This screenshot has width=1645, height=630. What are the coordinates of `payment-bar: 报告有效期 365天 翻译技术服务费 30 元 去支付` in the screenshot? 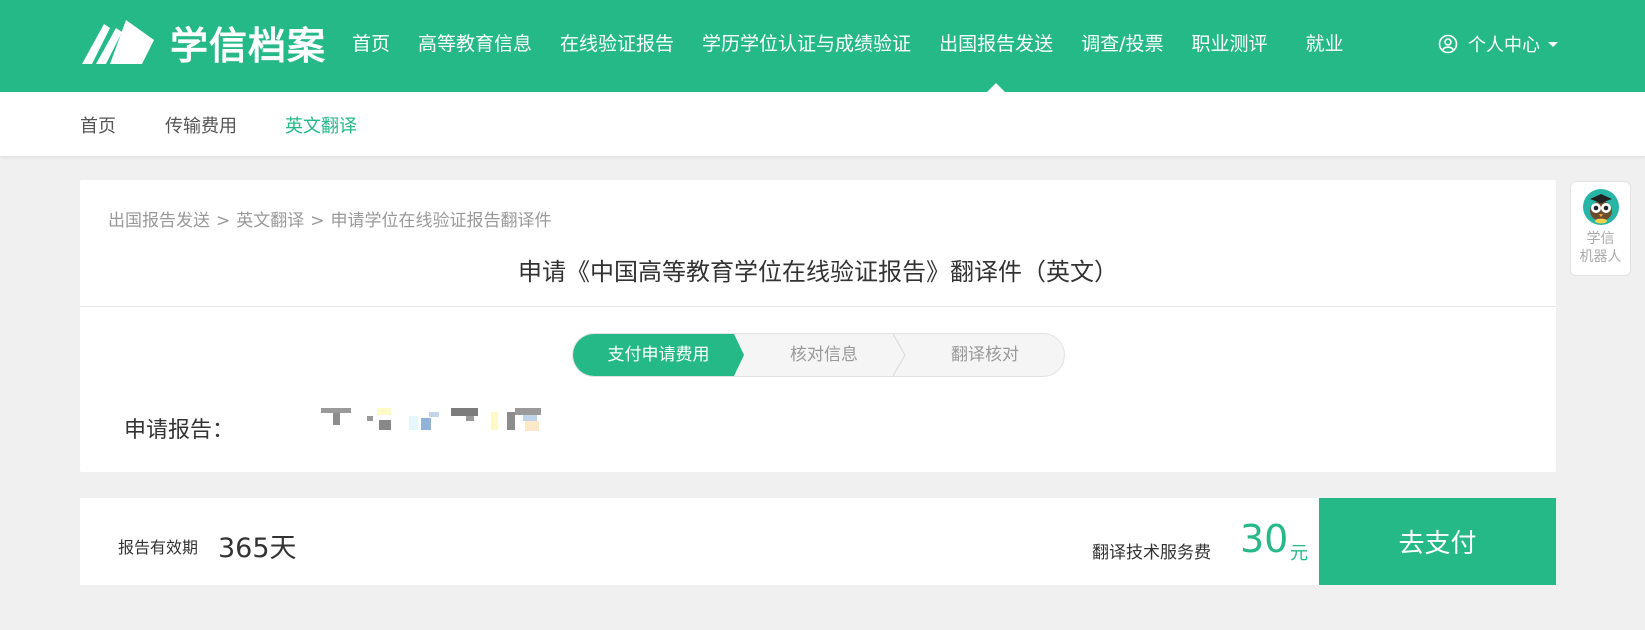 It's located at (818, 541).